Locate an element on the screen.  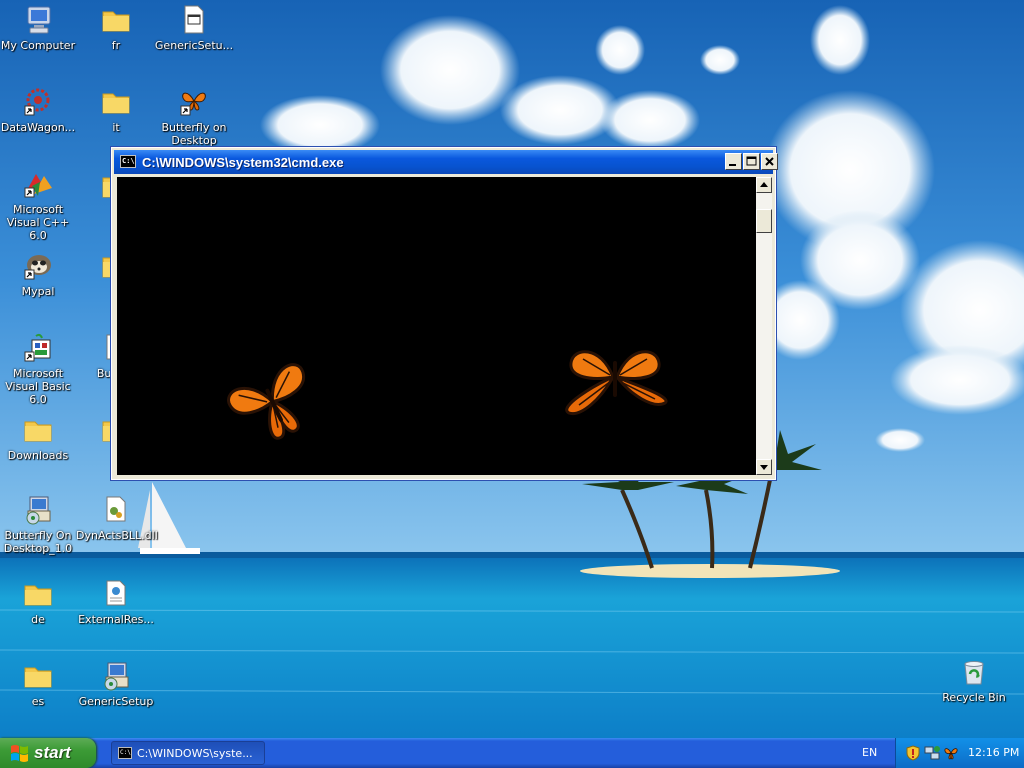
maximize-icon is located at coordinates (751, 161).